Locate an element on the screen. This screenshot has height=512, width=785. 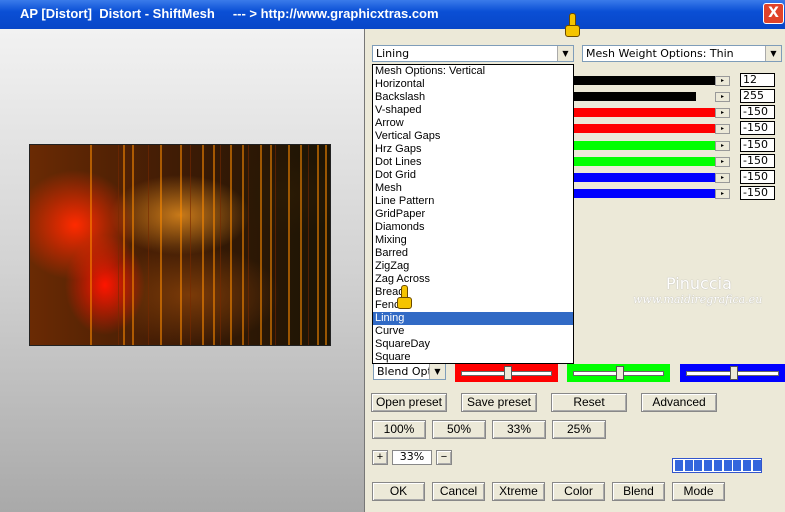
dropdown-option: Square is located at coordinates (473, 357).